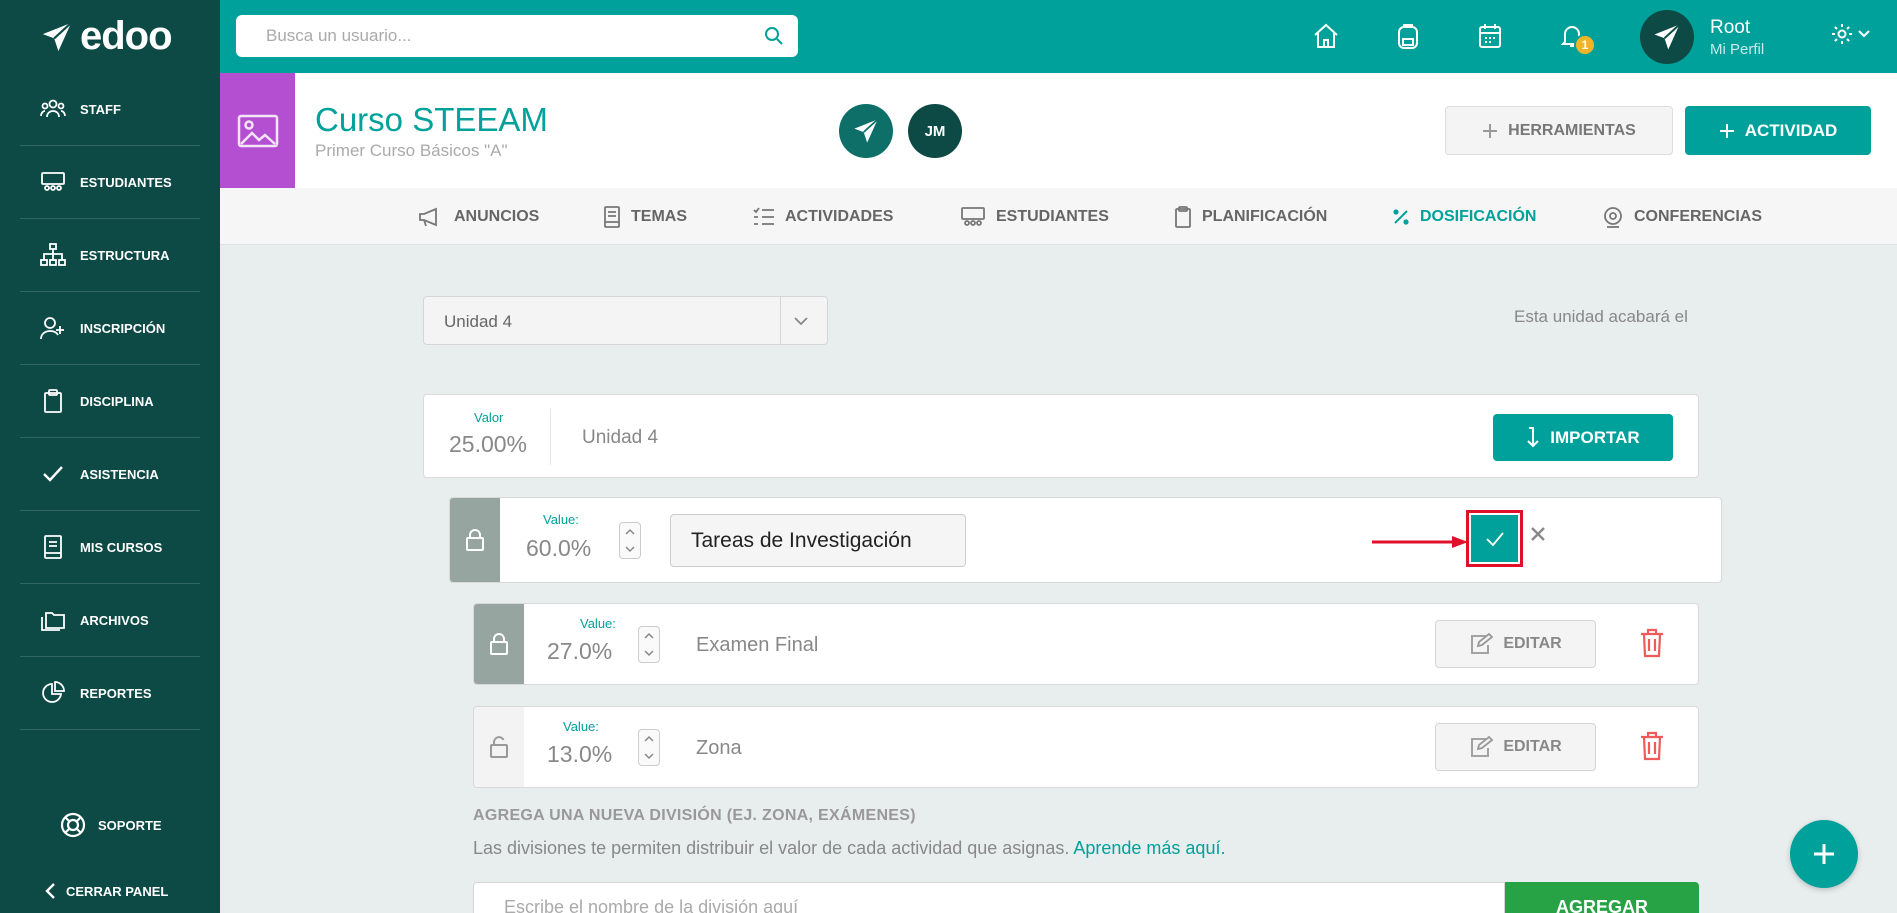 This screenshot has width=1897, height=913. I want to click on add-activity-label: ACTIVIDAD, so click(1791, 130).